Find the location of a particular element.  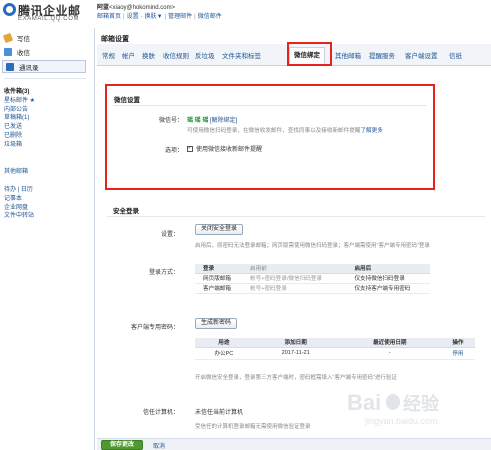

tab-other-mailbox: 其他邮箱 is located at coordinates (348, 55).